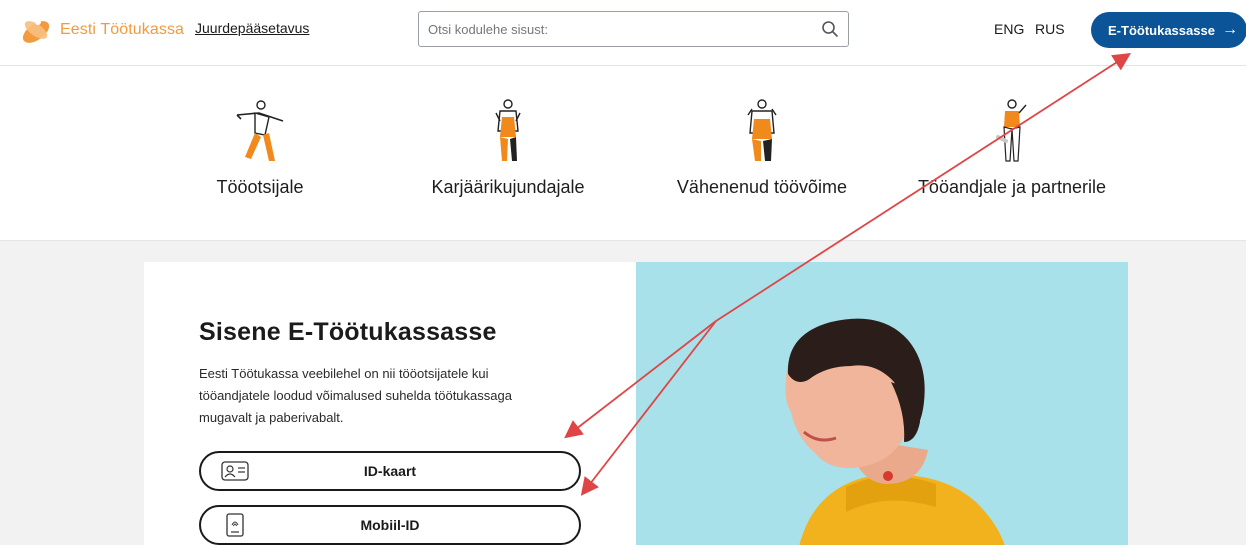 This screenshot has width=1246, height=545. I want to click on audience-item-employer: Tööandjale ja partnerile, so click(1012, 147).